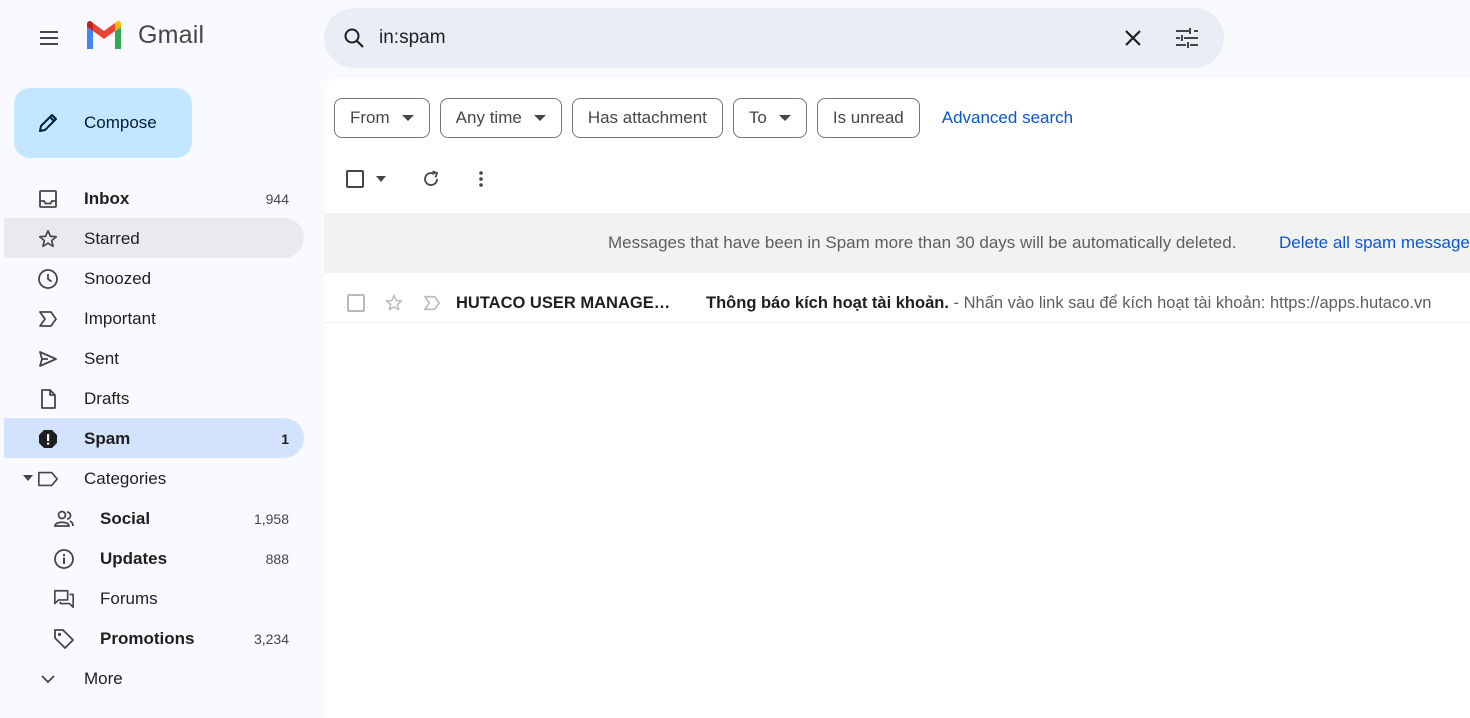  What do you see at coordinates (370, 117) in the screenshot?
I see `chip-label: From` at bounding box center [370, 117].